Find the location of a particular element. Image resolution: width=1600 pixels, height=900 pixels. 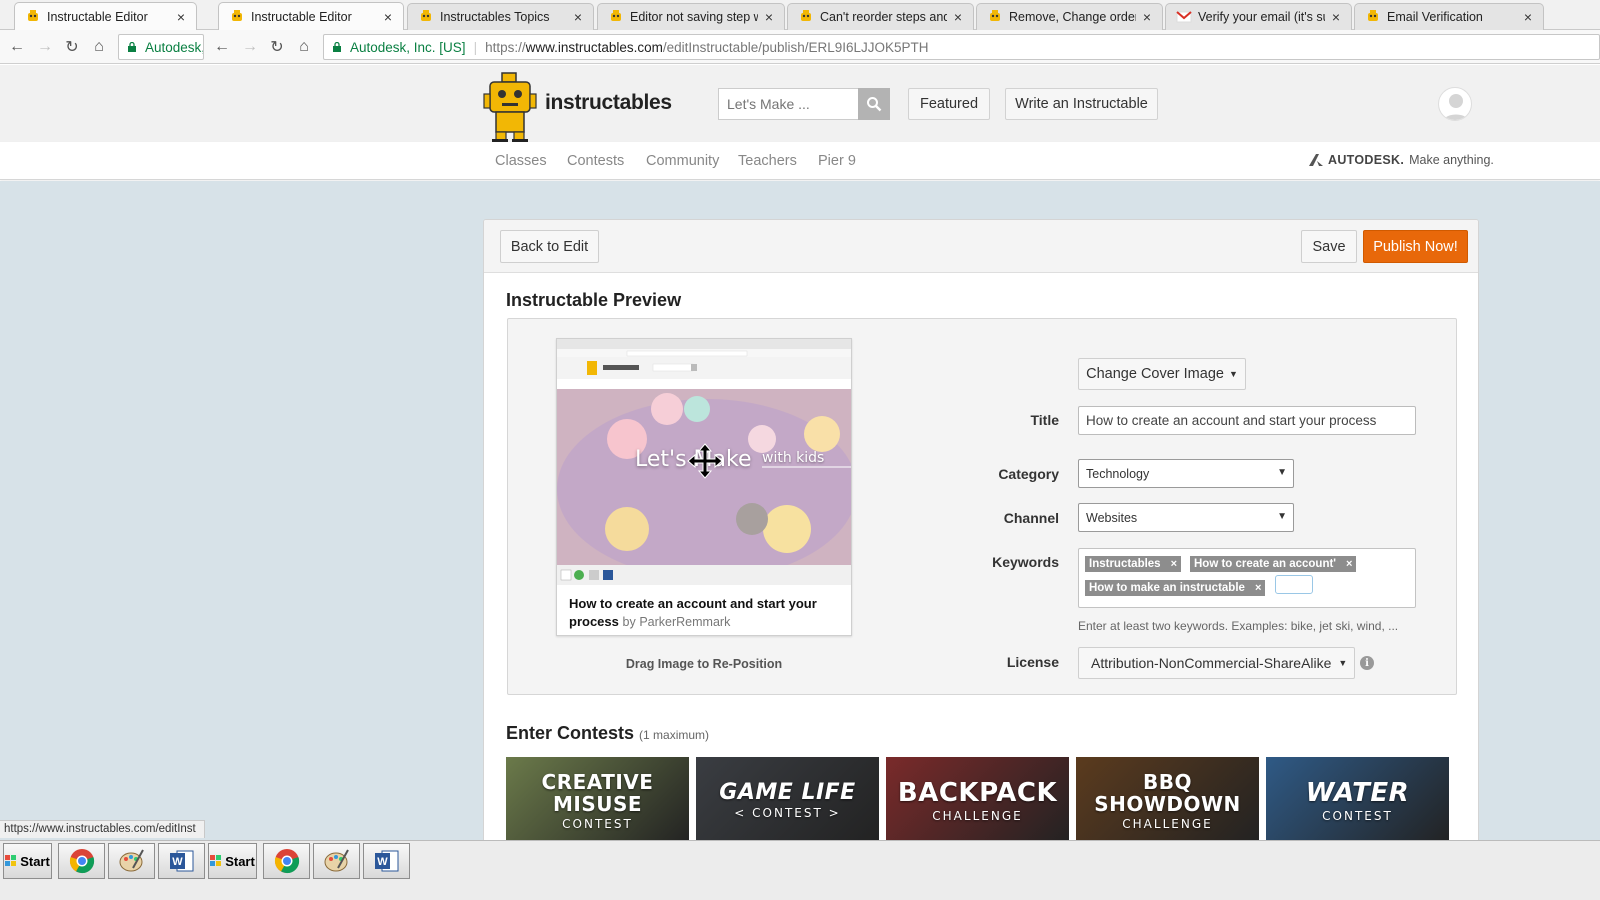

site-logo-text: instructables is located at coordinates (608, 103).